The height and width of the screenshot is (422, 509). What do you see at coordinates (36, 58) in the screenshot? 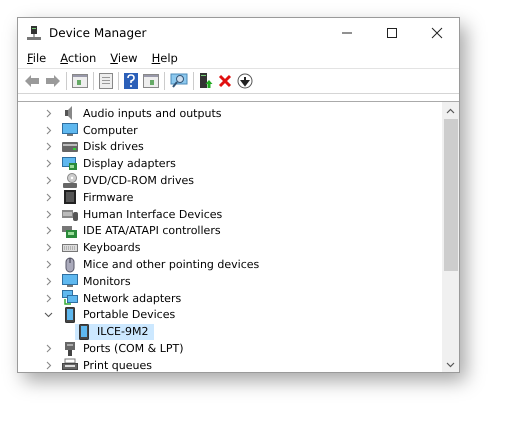
I see `menu-item: File` at bounding box center [36, 58].